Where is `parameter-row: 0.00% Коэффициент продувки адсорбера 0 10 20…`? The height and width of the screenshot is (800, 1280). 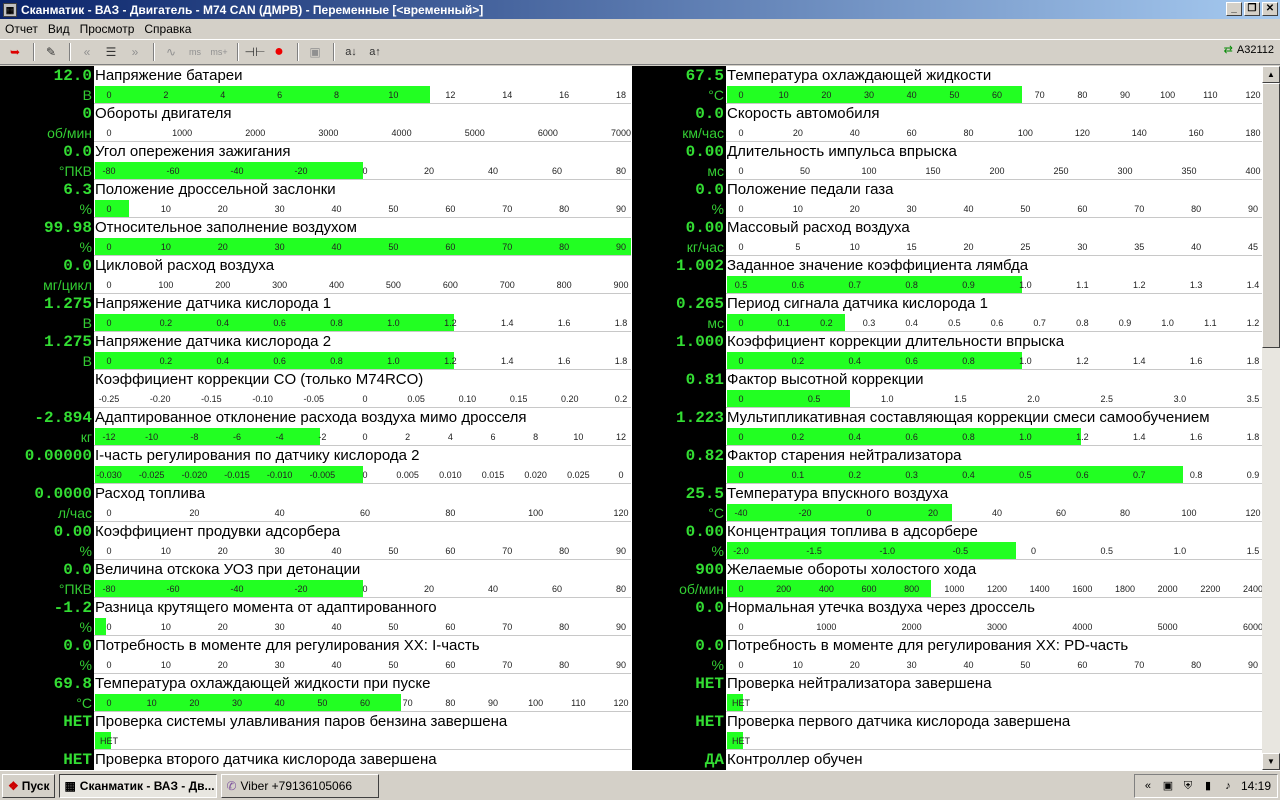
parameter-row: 0.00% Коэффициент продувки адсорбера 0 10 20… is located at coordinates (315, 541).